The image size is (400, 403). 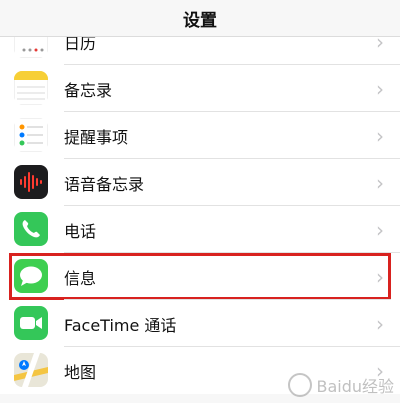 I want to click on settings-row-reminders: 提醒事项 ›, so click(x=200, y=135).